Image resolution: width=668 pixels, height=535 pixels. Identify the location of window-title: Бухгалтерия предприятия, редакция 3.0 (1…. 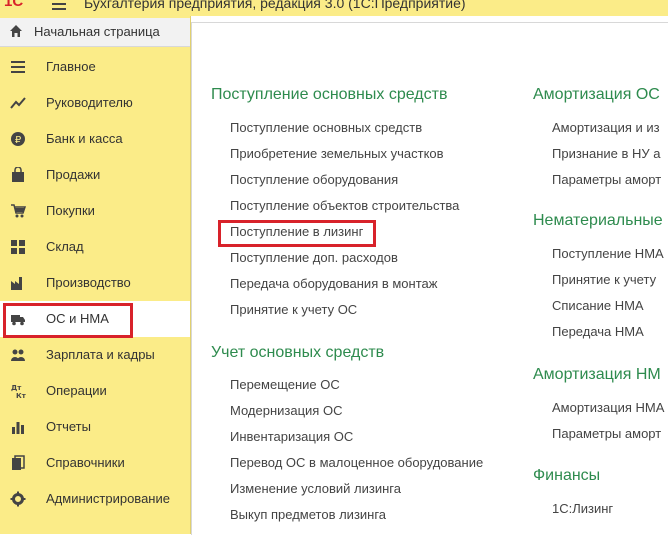
(275, 5).